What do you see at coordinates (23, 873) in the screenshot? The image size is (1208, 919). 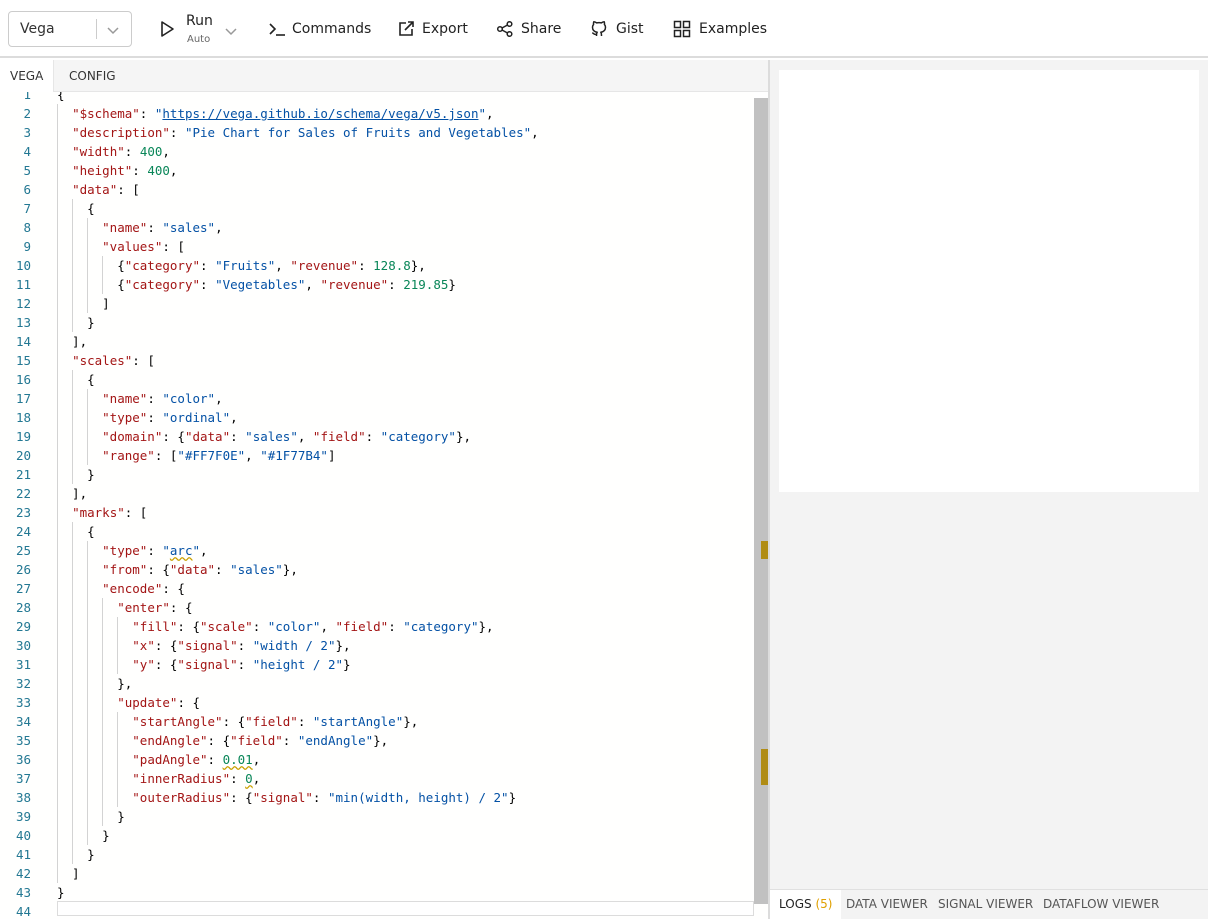 I see `line-number: 42` at bounding box center [23, 873].